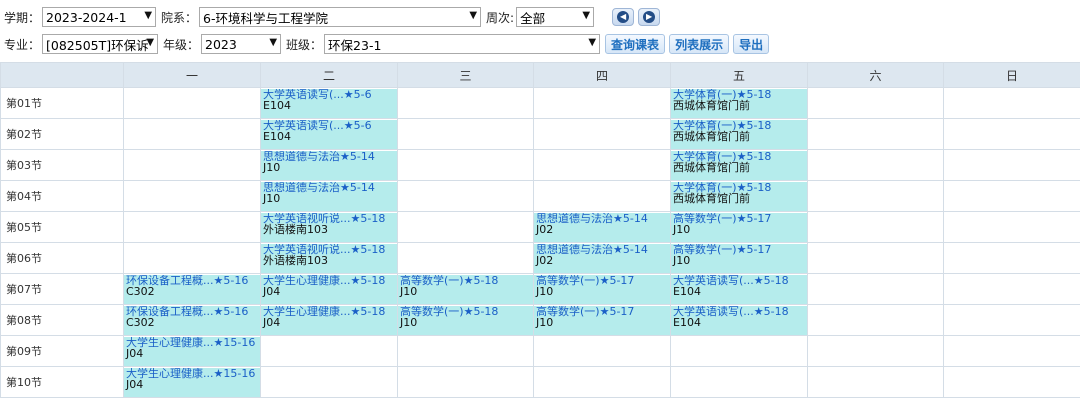 This screenshot has width=1080, height=418. What do you see at coordinates (62, 289) in the screenshot?
I see `period-label: 第07节` at bounding box center [62, 289].